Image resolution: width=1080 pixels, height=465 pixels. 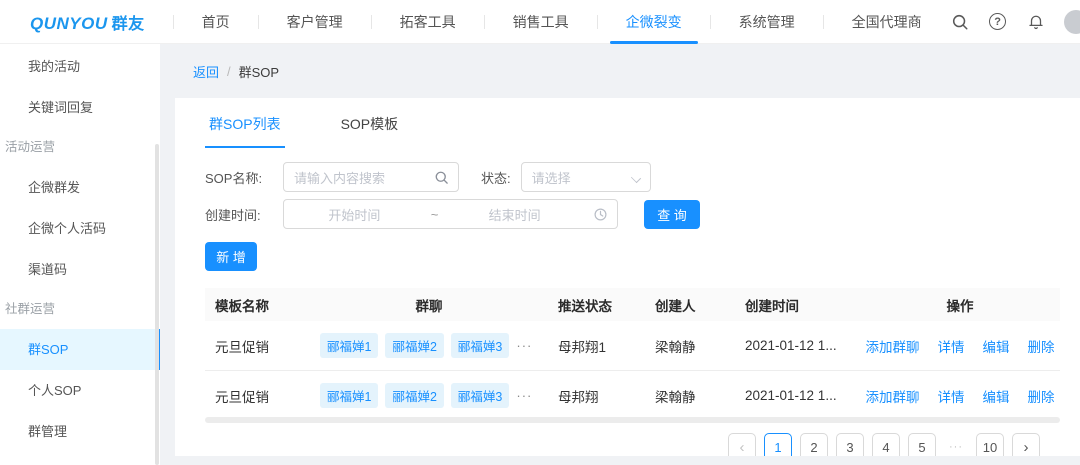 What do you see at coordinates (778, 444) in the screenshot?
I see `pagination-page-1: 1` at bounding box center [778, 444].